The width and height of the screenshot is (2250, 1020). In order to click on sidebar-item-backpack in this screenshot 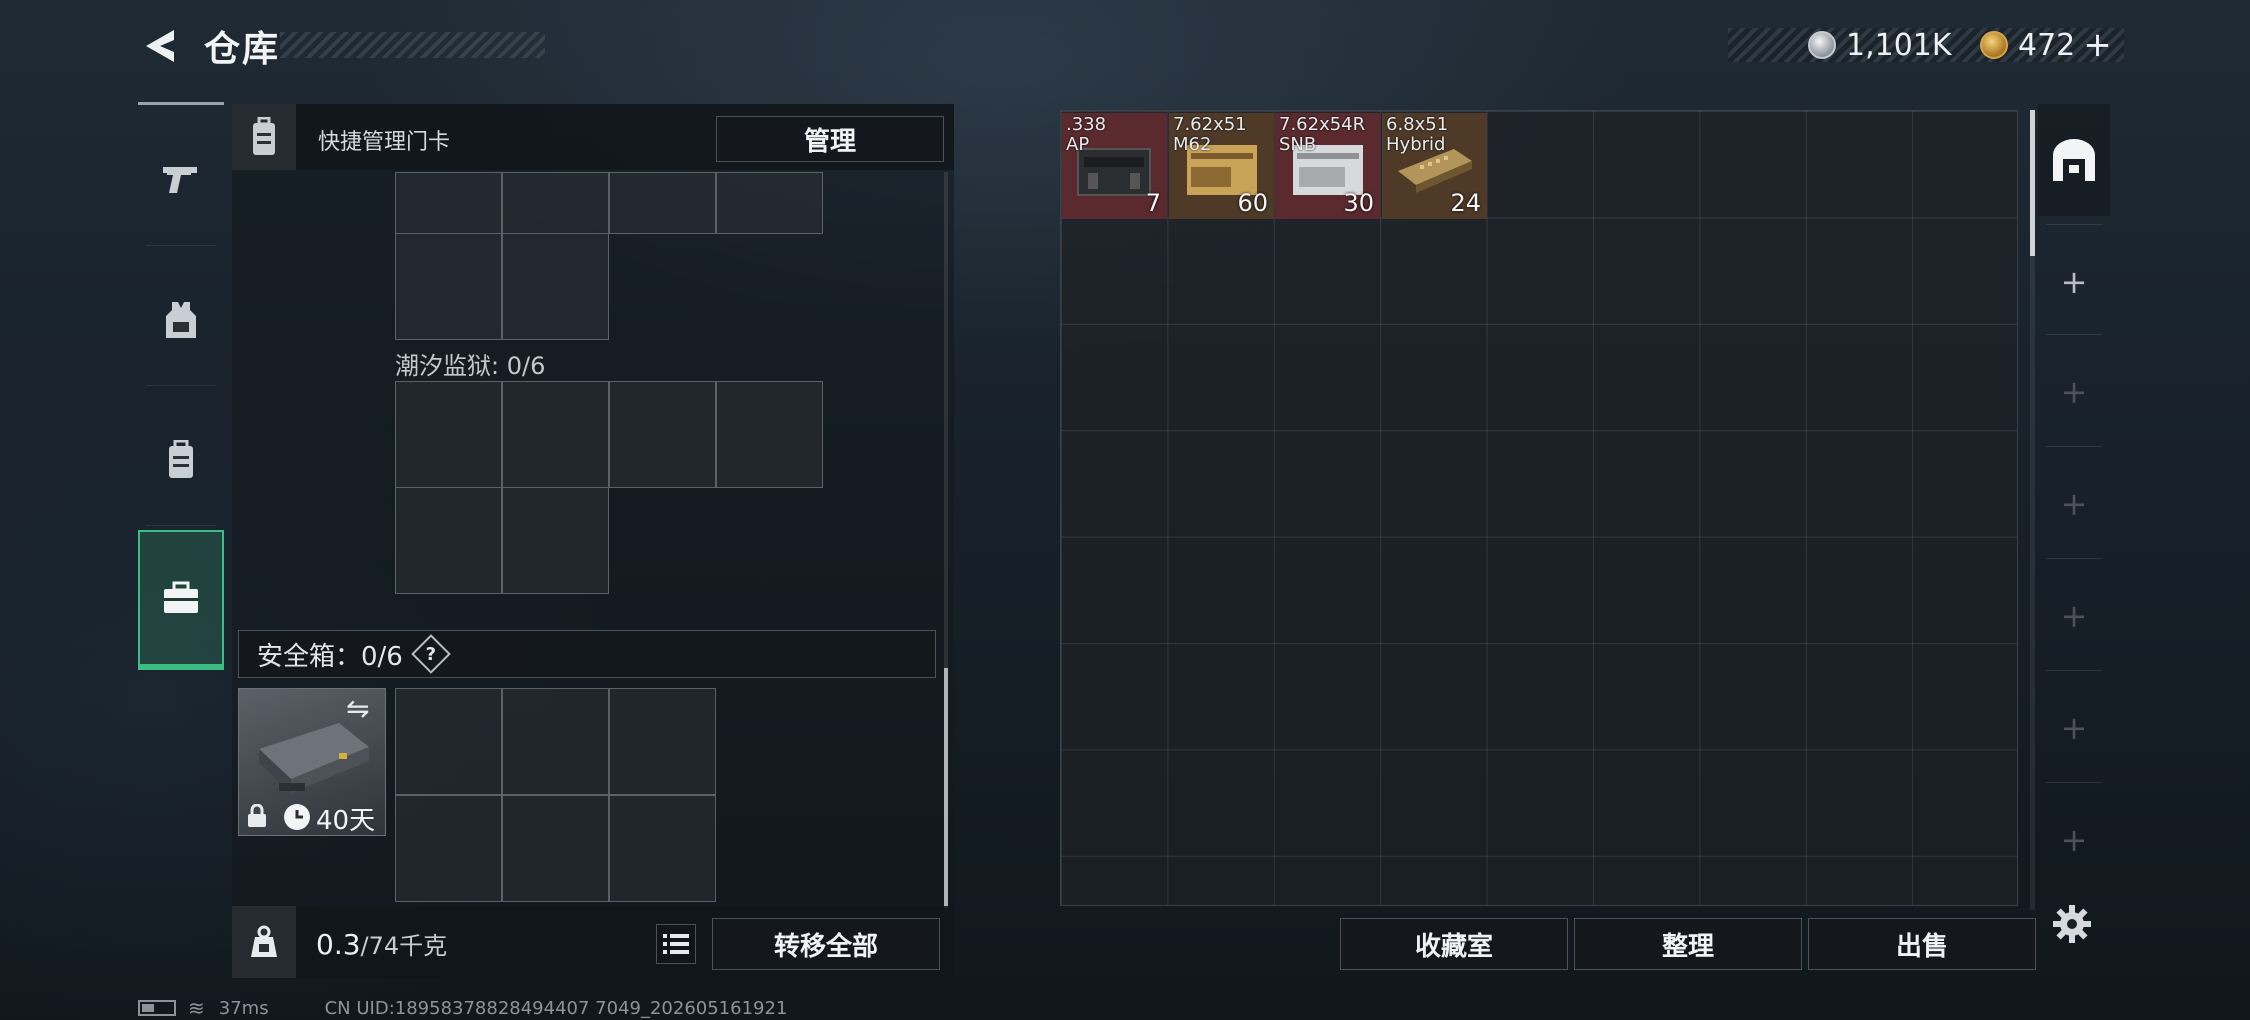, I will do `click(181, 460)`.